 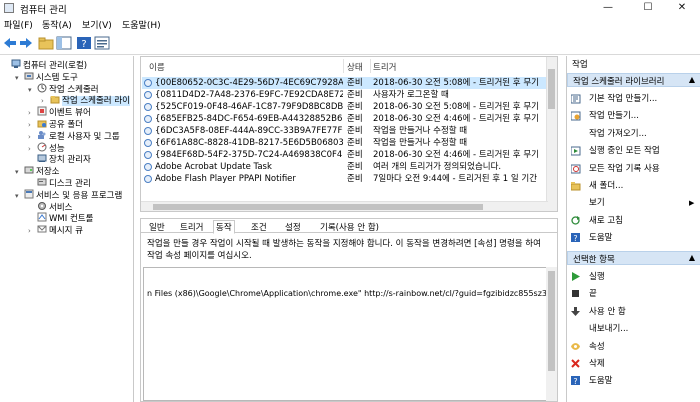 What do you see at coordinates (597, 364) in the screenshot?
I see `action-item-label: 삭제` at bounding box center [597, 364].